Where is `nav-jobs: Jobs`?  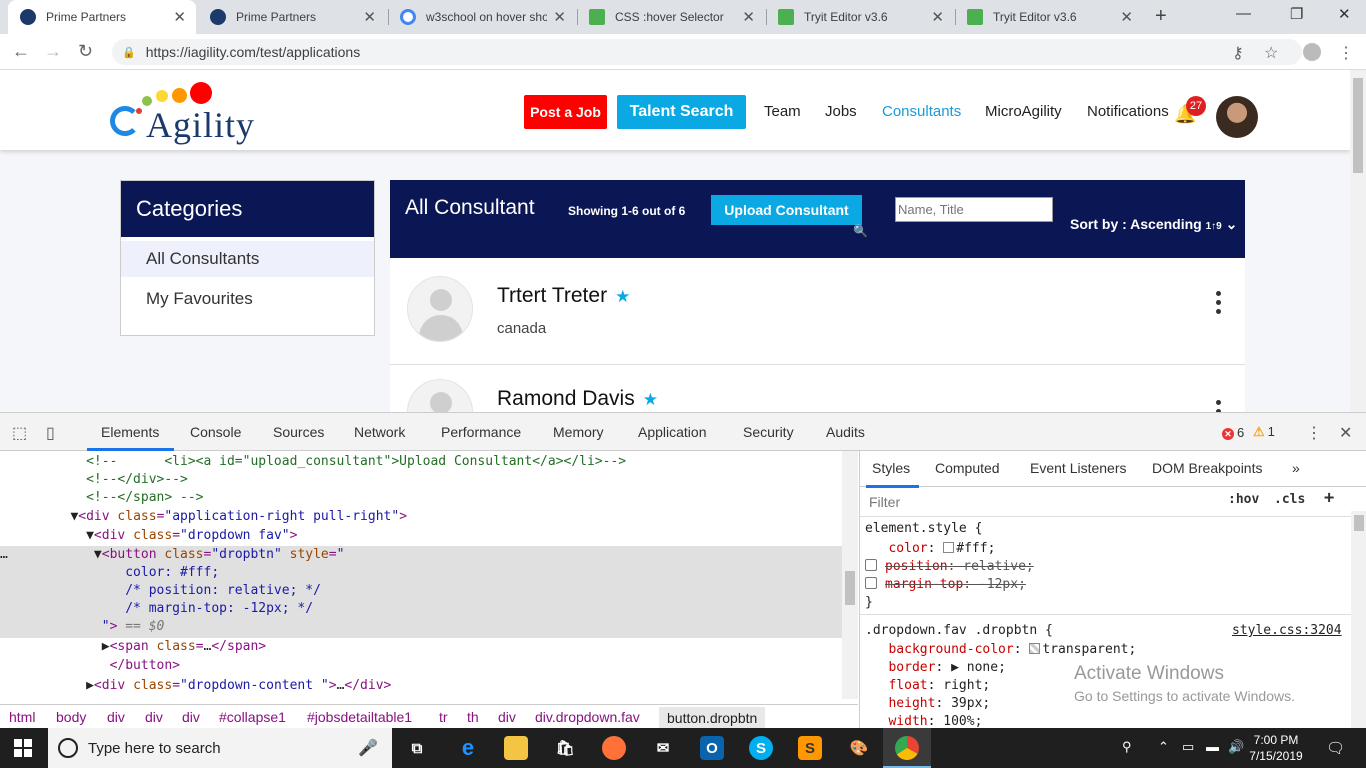
nav-jobs: Jobs is located at coordinates (841, 111).